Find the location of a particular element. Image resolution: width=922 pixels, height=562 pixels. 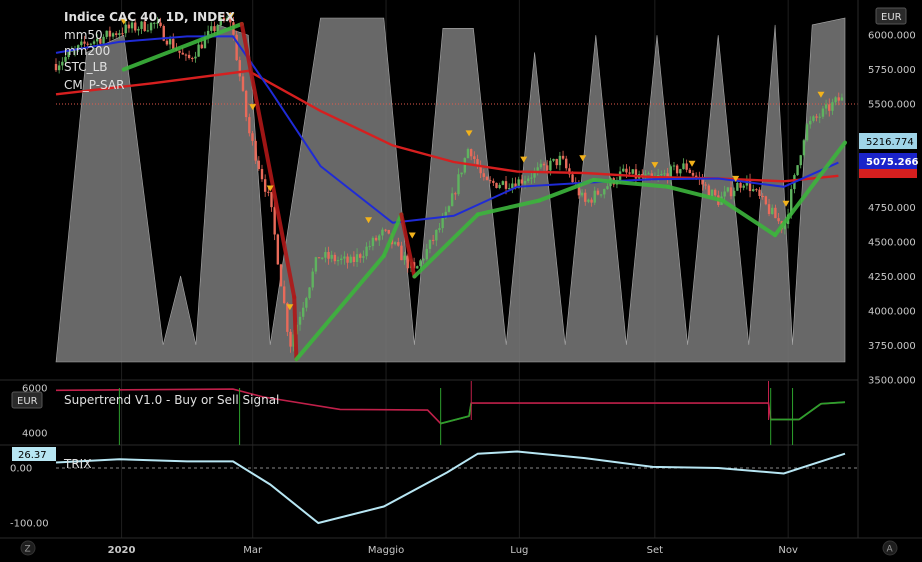

price-tag-mm50-text: 5075.266 is located at coordinates (892, 162).